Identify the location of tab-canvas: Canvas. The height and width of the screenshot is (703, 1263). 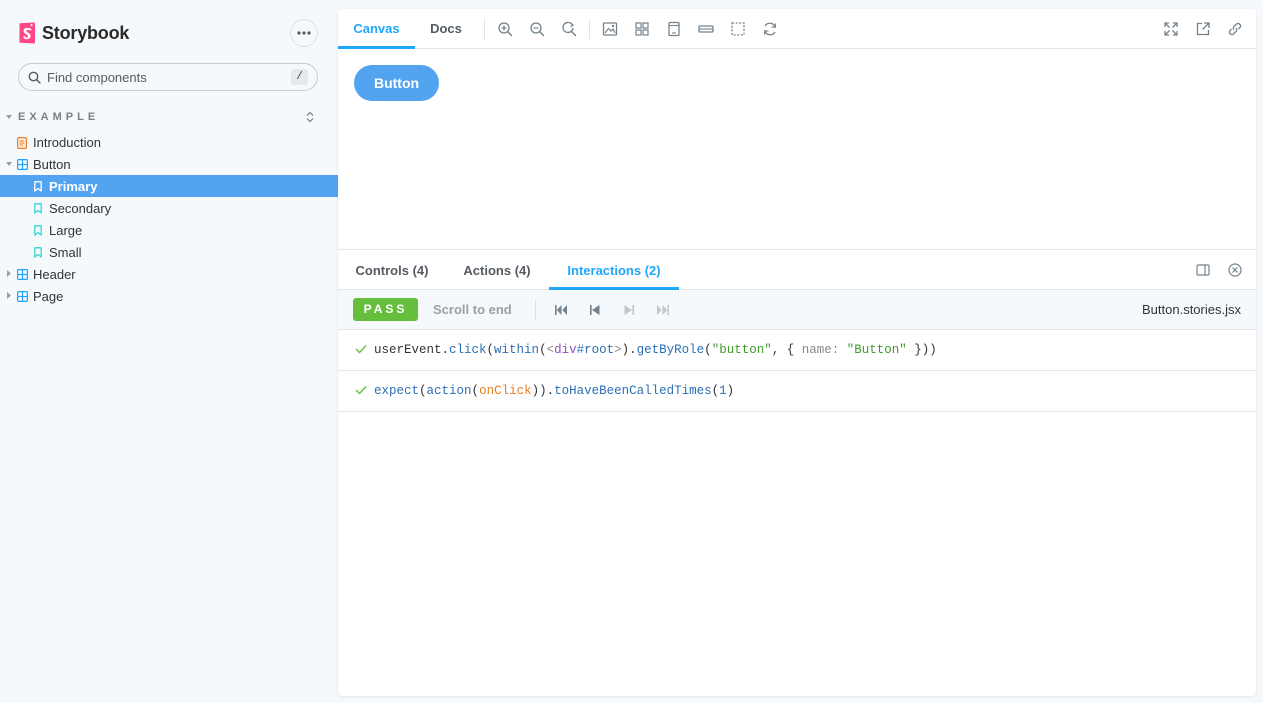
(376, 29).